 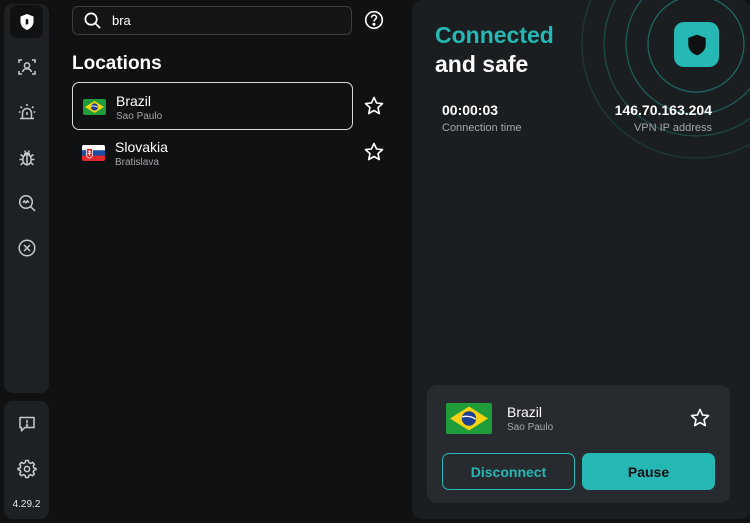 I want to click on sidebar-item-identity, so click(x=26, y=66).